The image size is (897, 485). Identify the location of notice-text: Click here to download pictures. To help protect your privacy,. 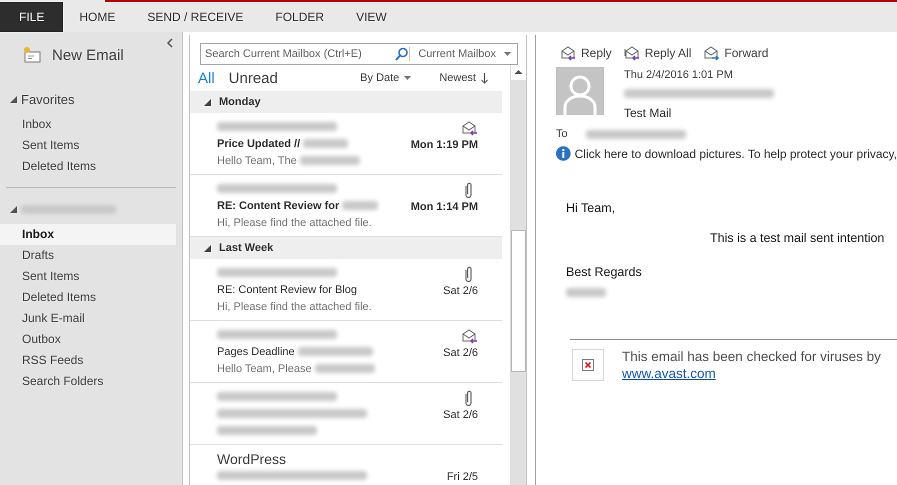
(735, 153).